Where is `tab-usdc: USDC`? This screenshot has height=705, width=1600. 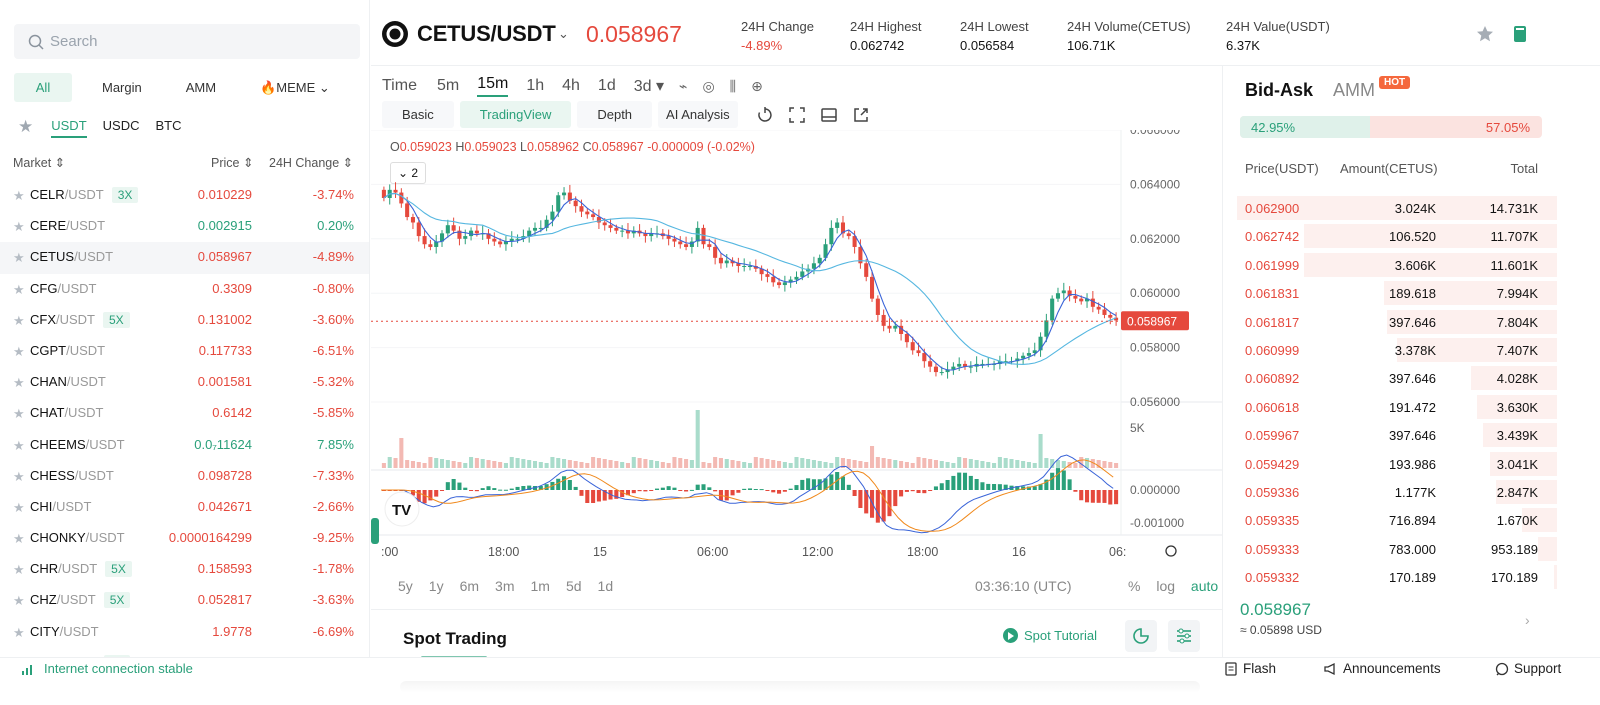 tab-usdc: USDC is located at coordinates (121, 127).